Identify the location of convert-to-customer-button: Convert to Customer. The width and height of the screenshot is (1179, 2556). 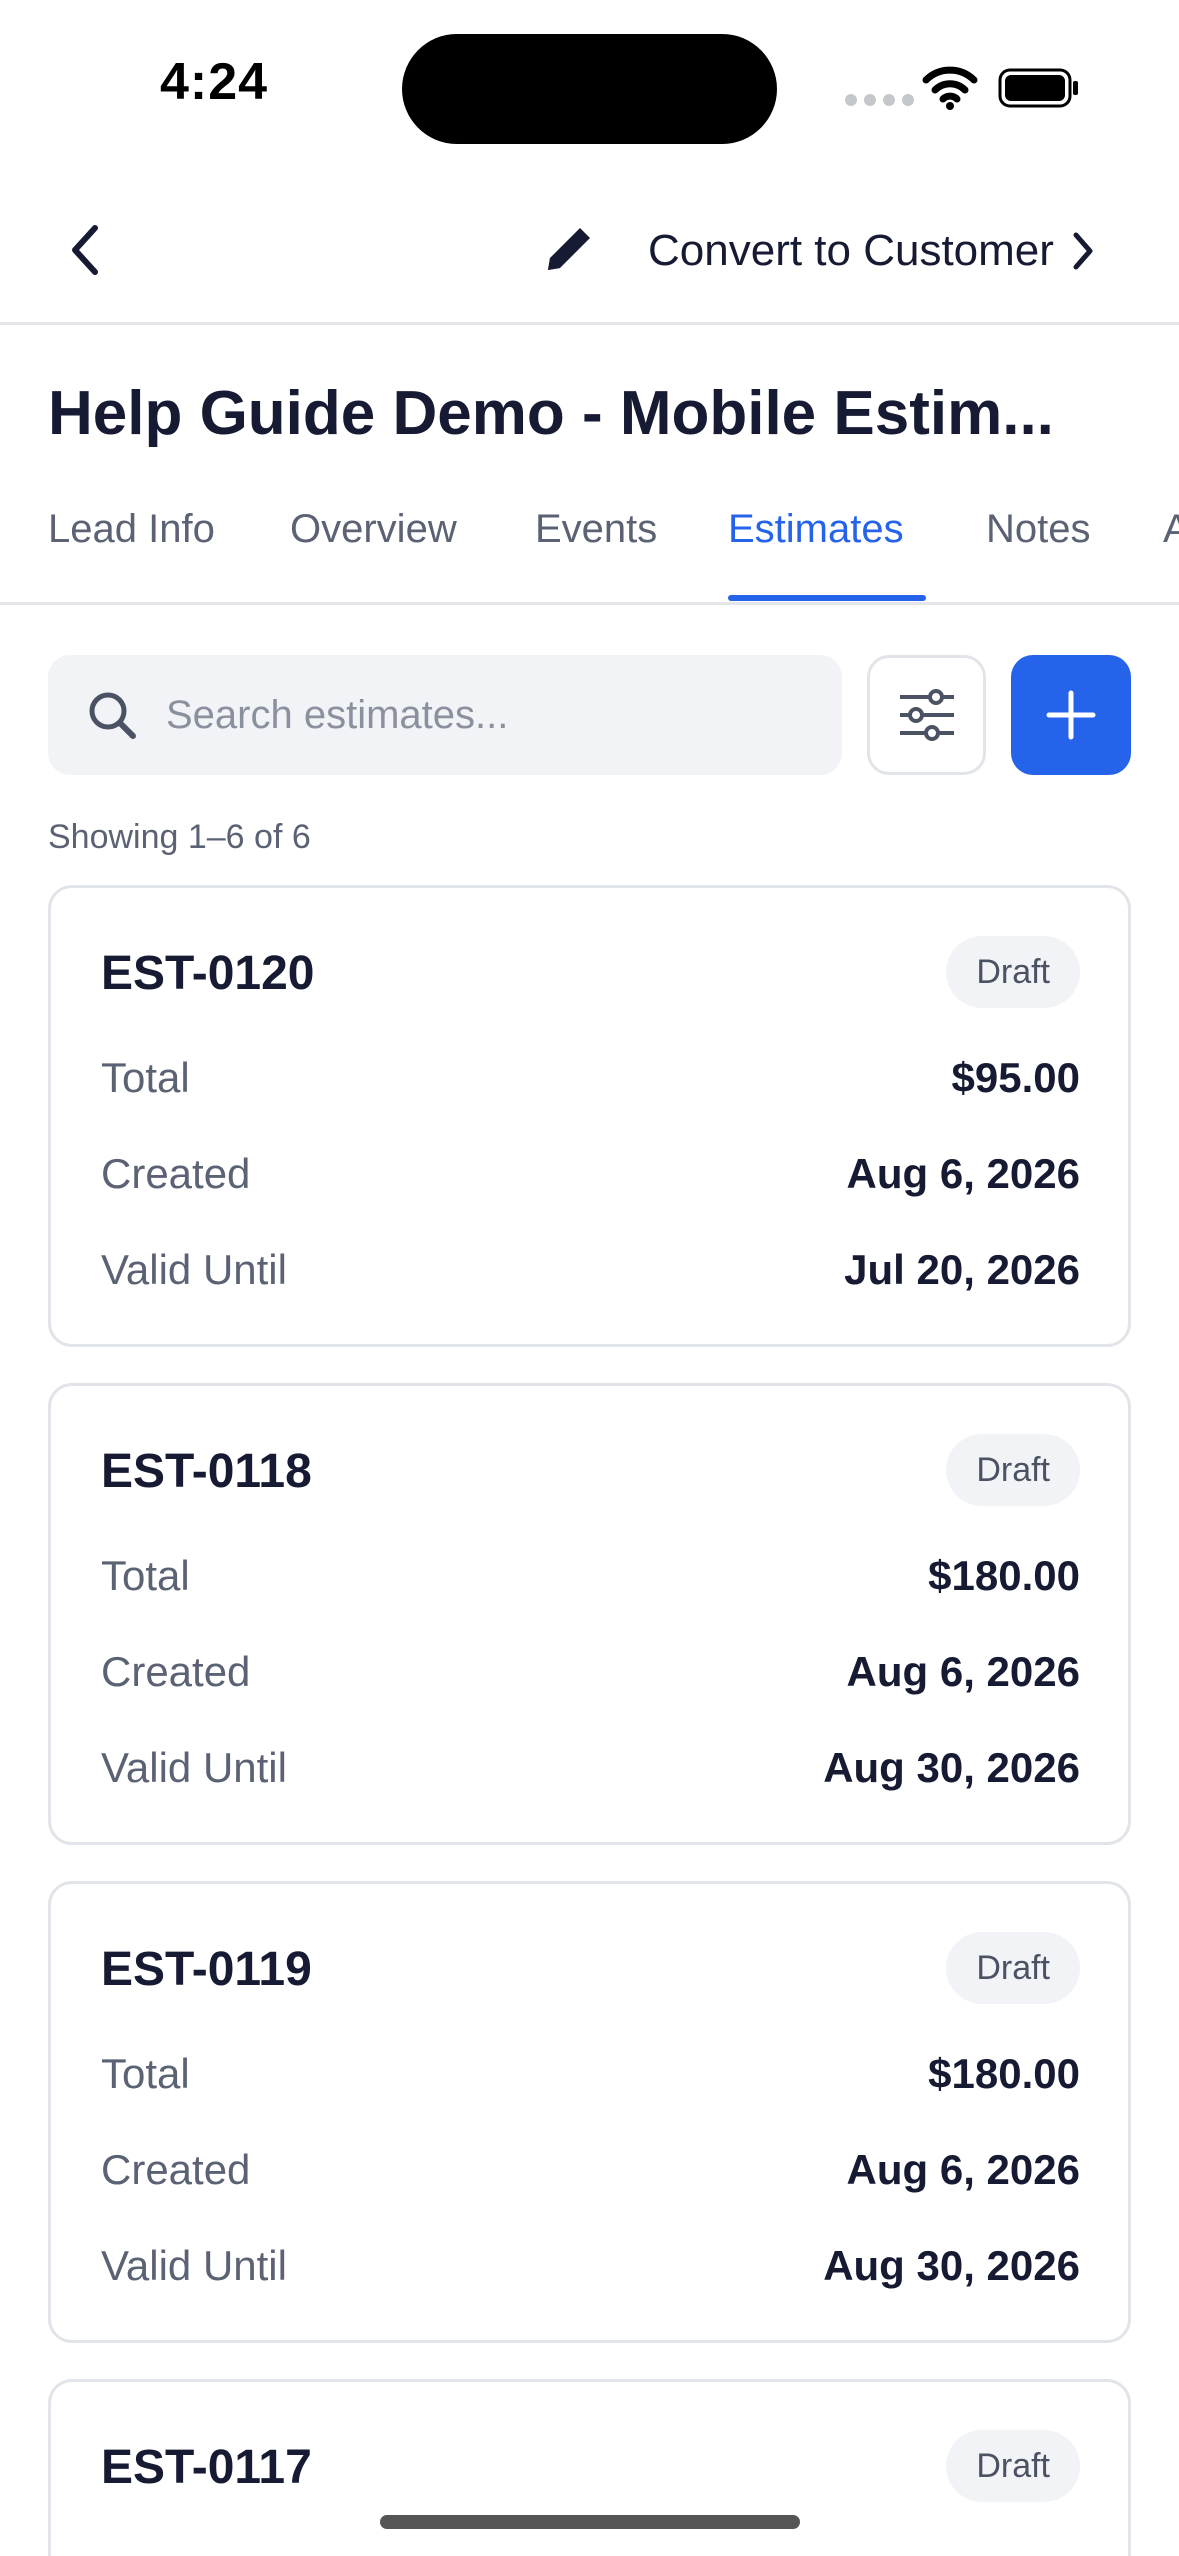
(872, 251).